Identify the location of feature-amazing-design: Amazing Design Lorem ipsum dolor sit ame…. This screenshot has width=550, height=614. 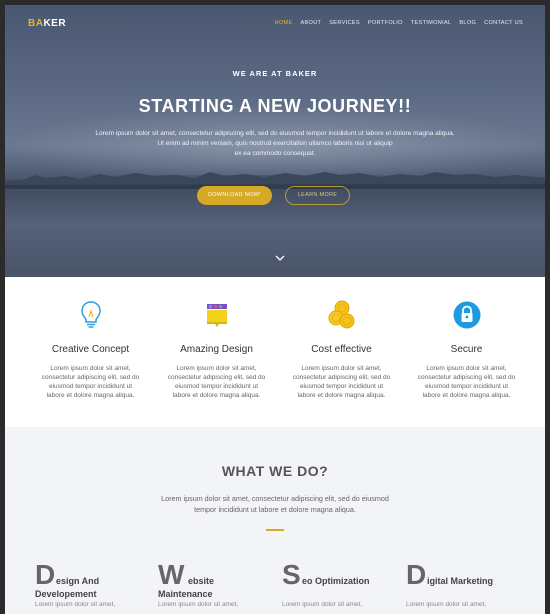
(216, 349).